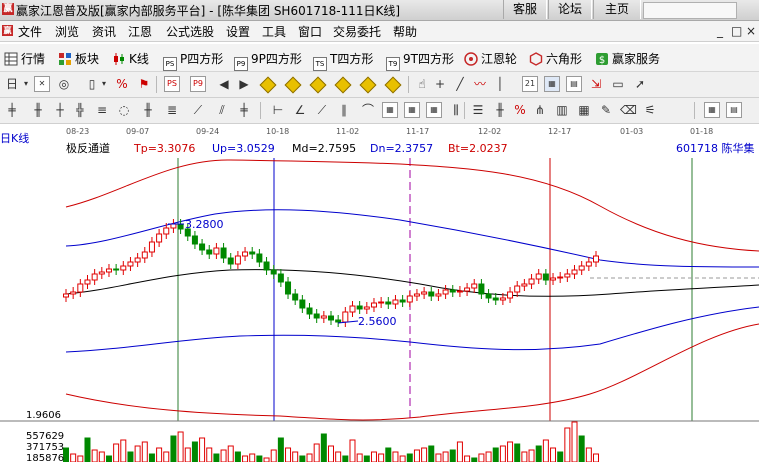 The width and height of the screenshot is (759, 465). I want to click on arc-tool-icon: ⌒, so click(368, 110).